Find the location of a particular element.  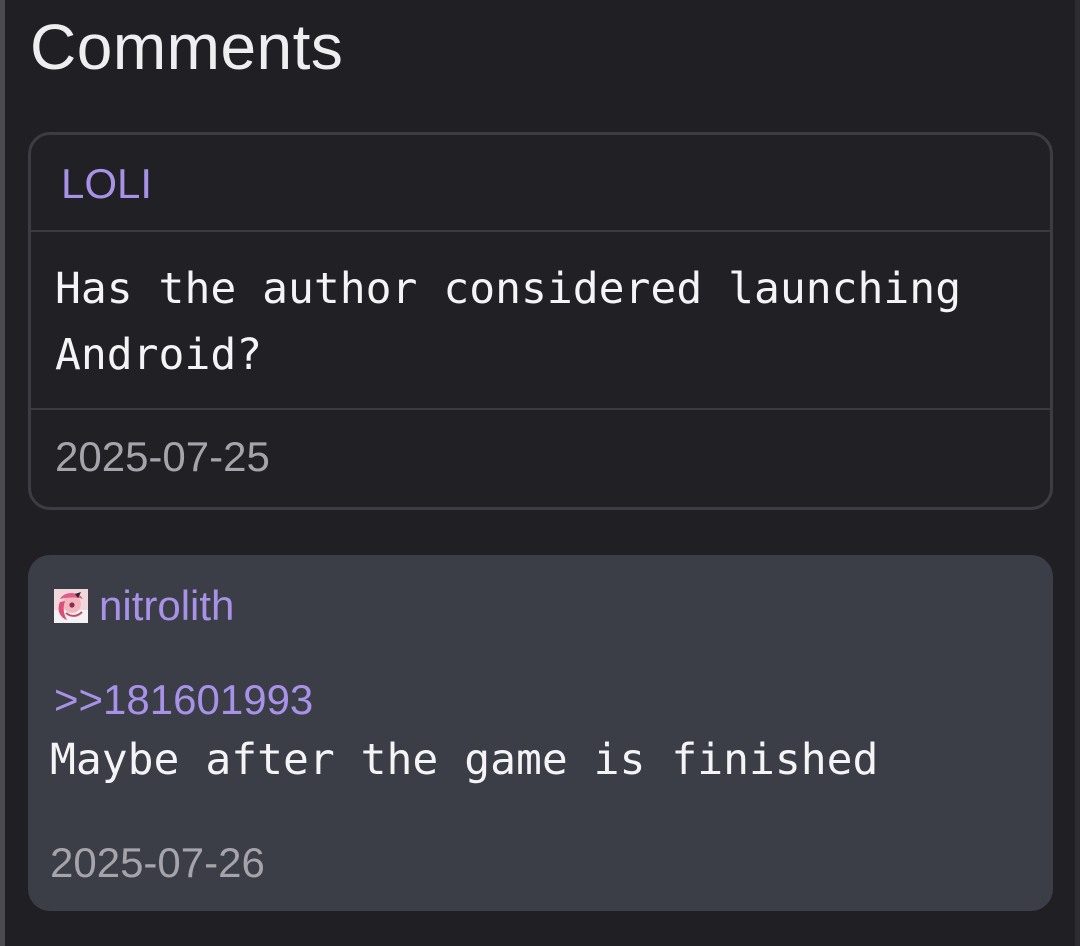

reply-date: 2025-07-26 is located at coordinates (157, 862).